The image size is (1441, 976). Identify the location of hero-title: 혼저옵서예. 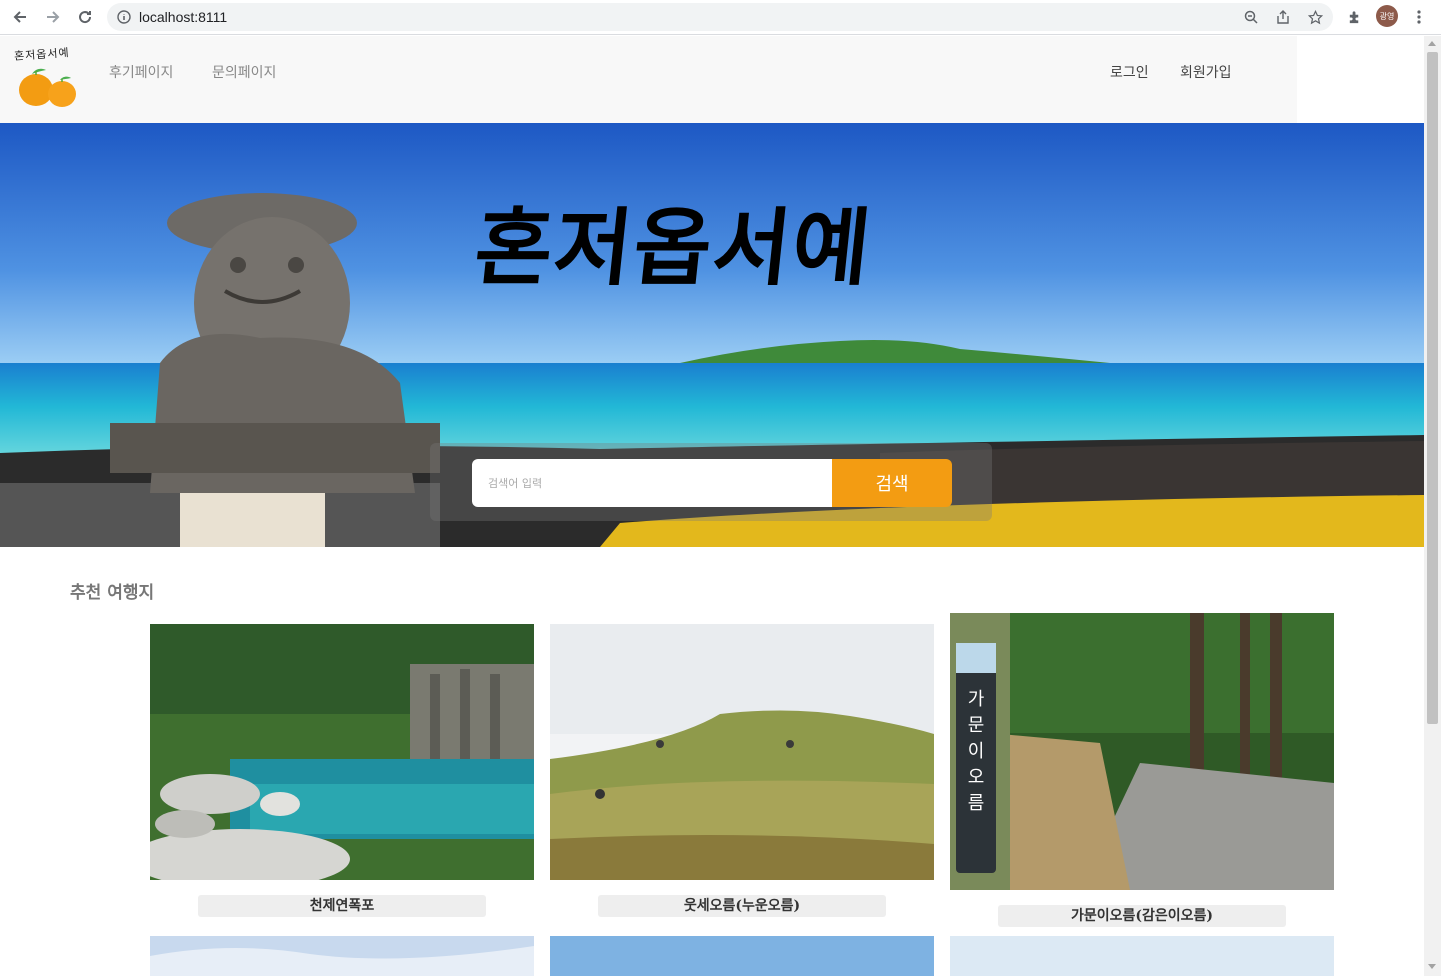
(673, 248).